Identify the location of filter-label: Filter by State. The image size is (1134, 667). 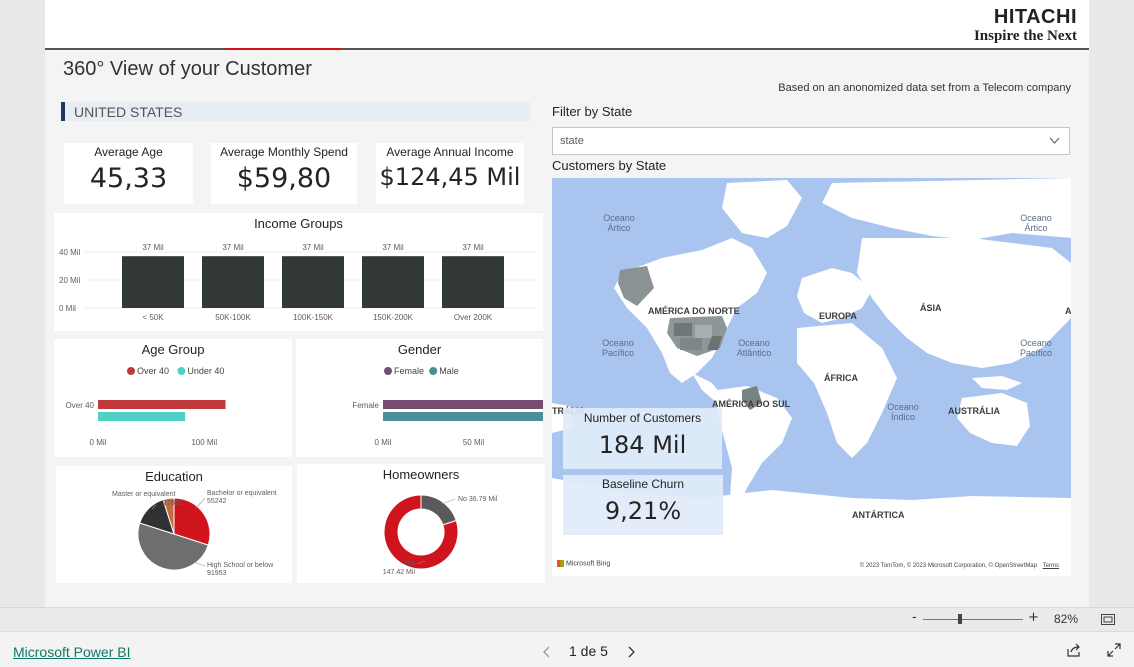
(592, 111).